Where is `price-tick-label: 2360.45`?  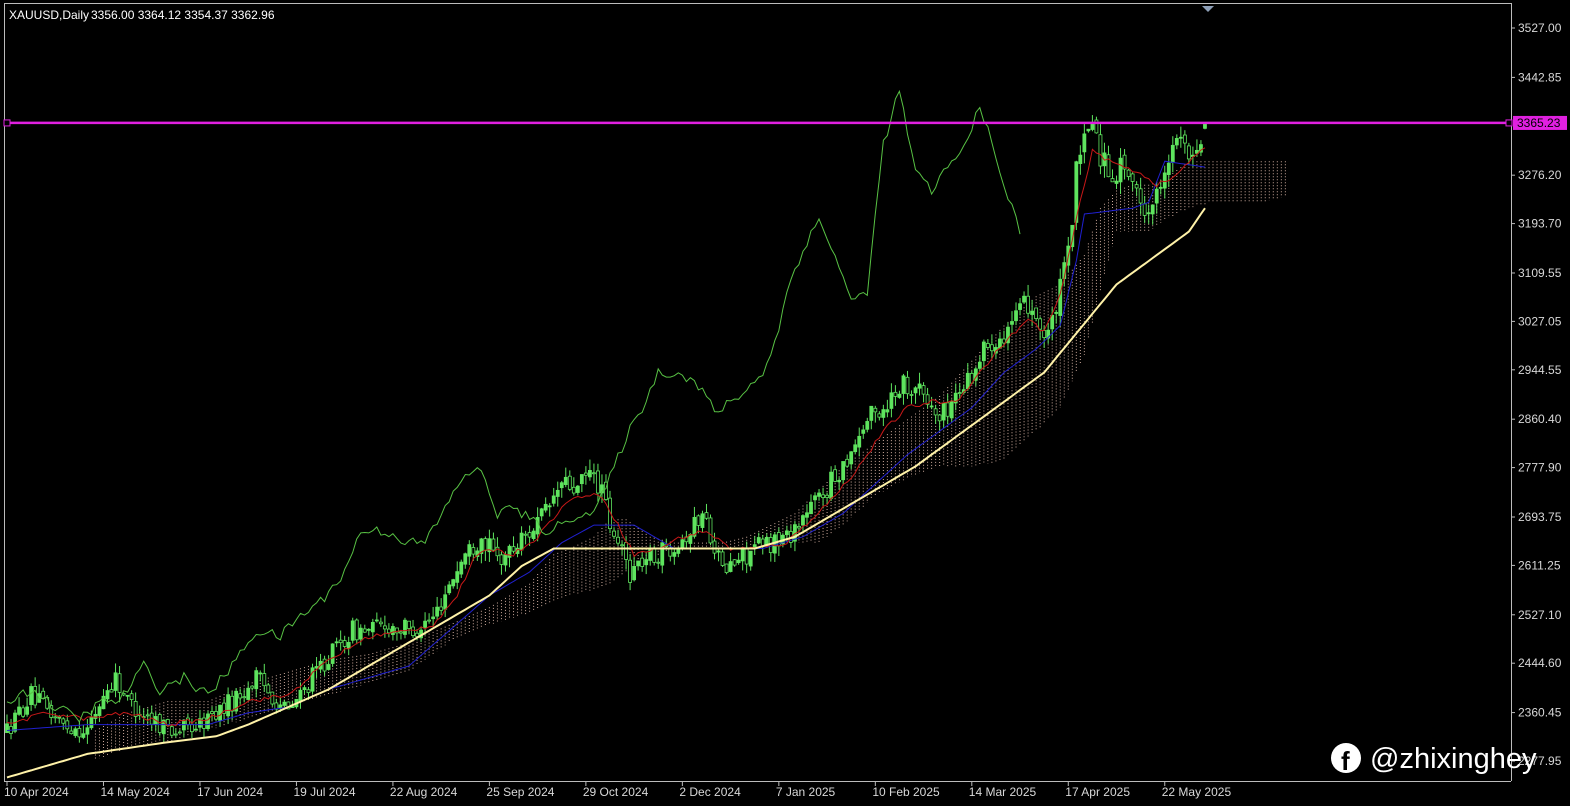
price-tick-label: 2360.45 is located at coordinates (1540, 713).